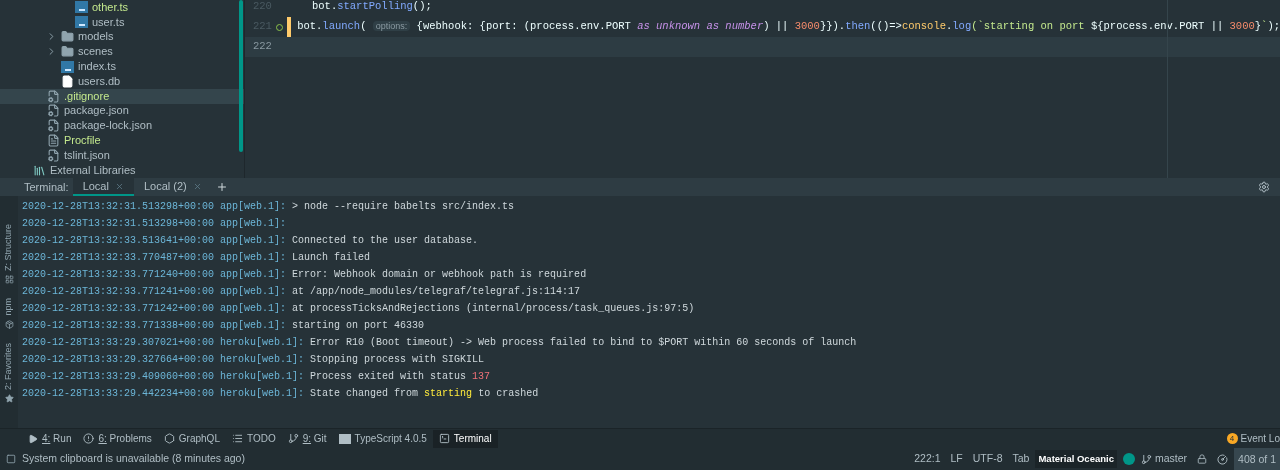  I want to click on code-line: bot.launch( options: {webhook: {port: (process.env.PORT as unknown as number) || 3000}}).then(()=>console.log(`starting on port ${process.env.PORT || 3000}`);, so click(788, 27).